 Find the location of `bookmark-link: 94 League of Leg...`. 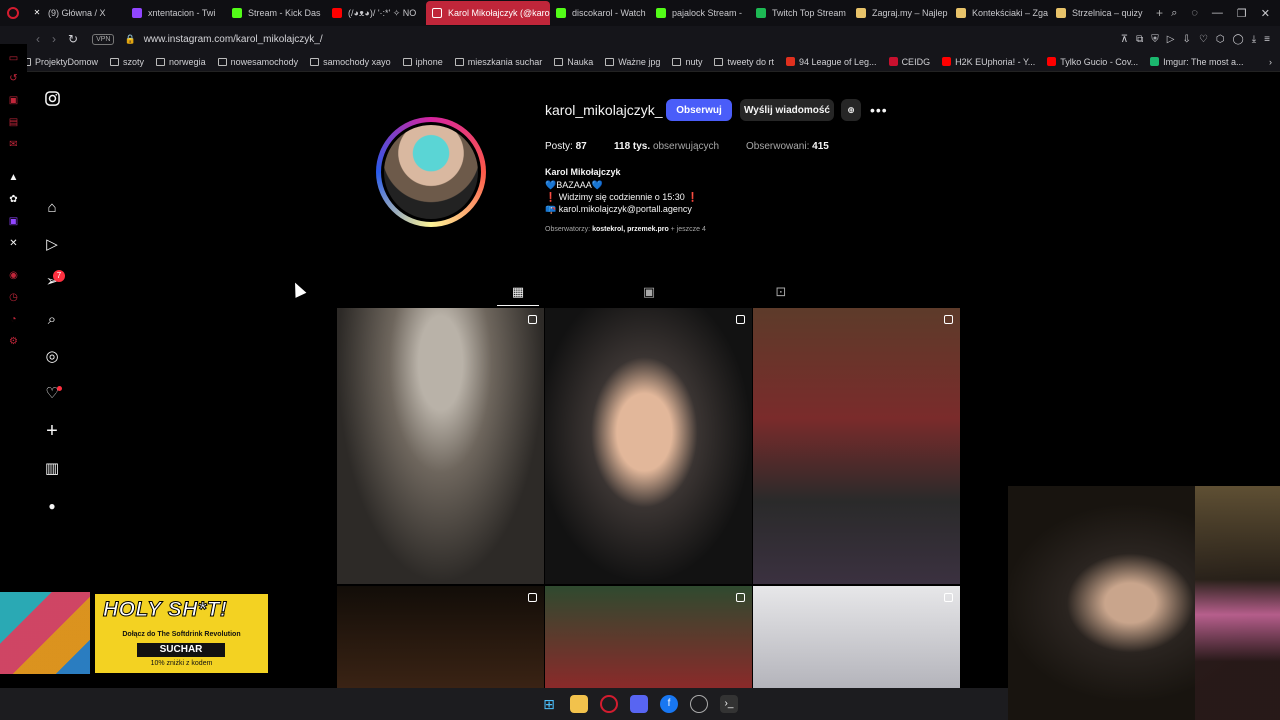

bookmark-link: 94 League of Leg... is located at coordinates (831, 62).